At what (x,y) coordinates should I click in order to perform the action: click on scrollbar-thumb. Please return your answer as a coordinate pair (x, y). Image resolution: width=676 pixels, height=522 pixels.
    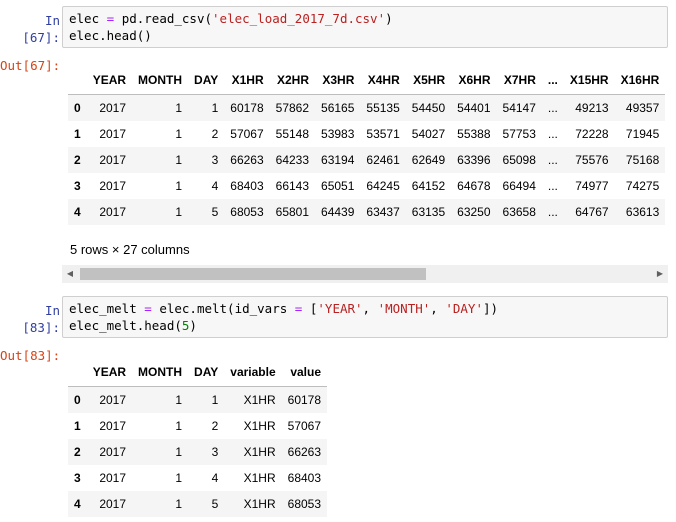
    Looking at the image, I should click on (253, 274).